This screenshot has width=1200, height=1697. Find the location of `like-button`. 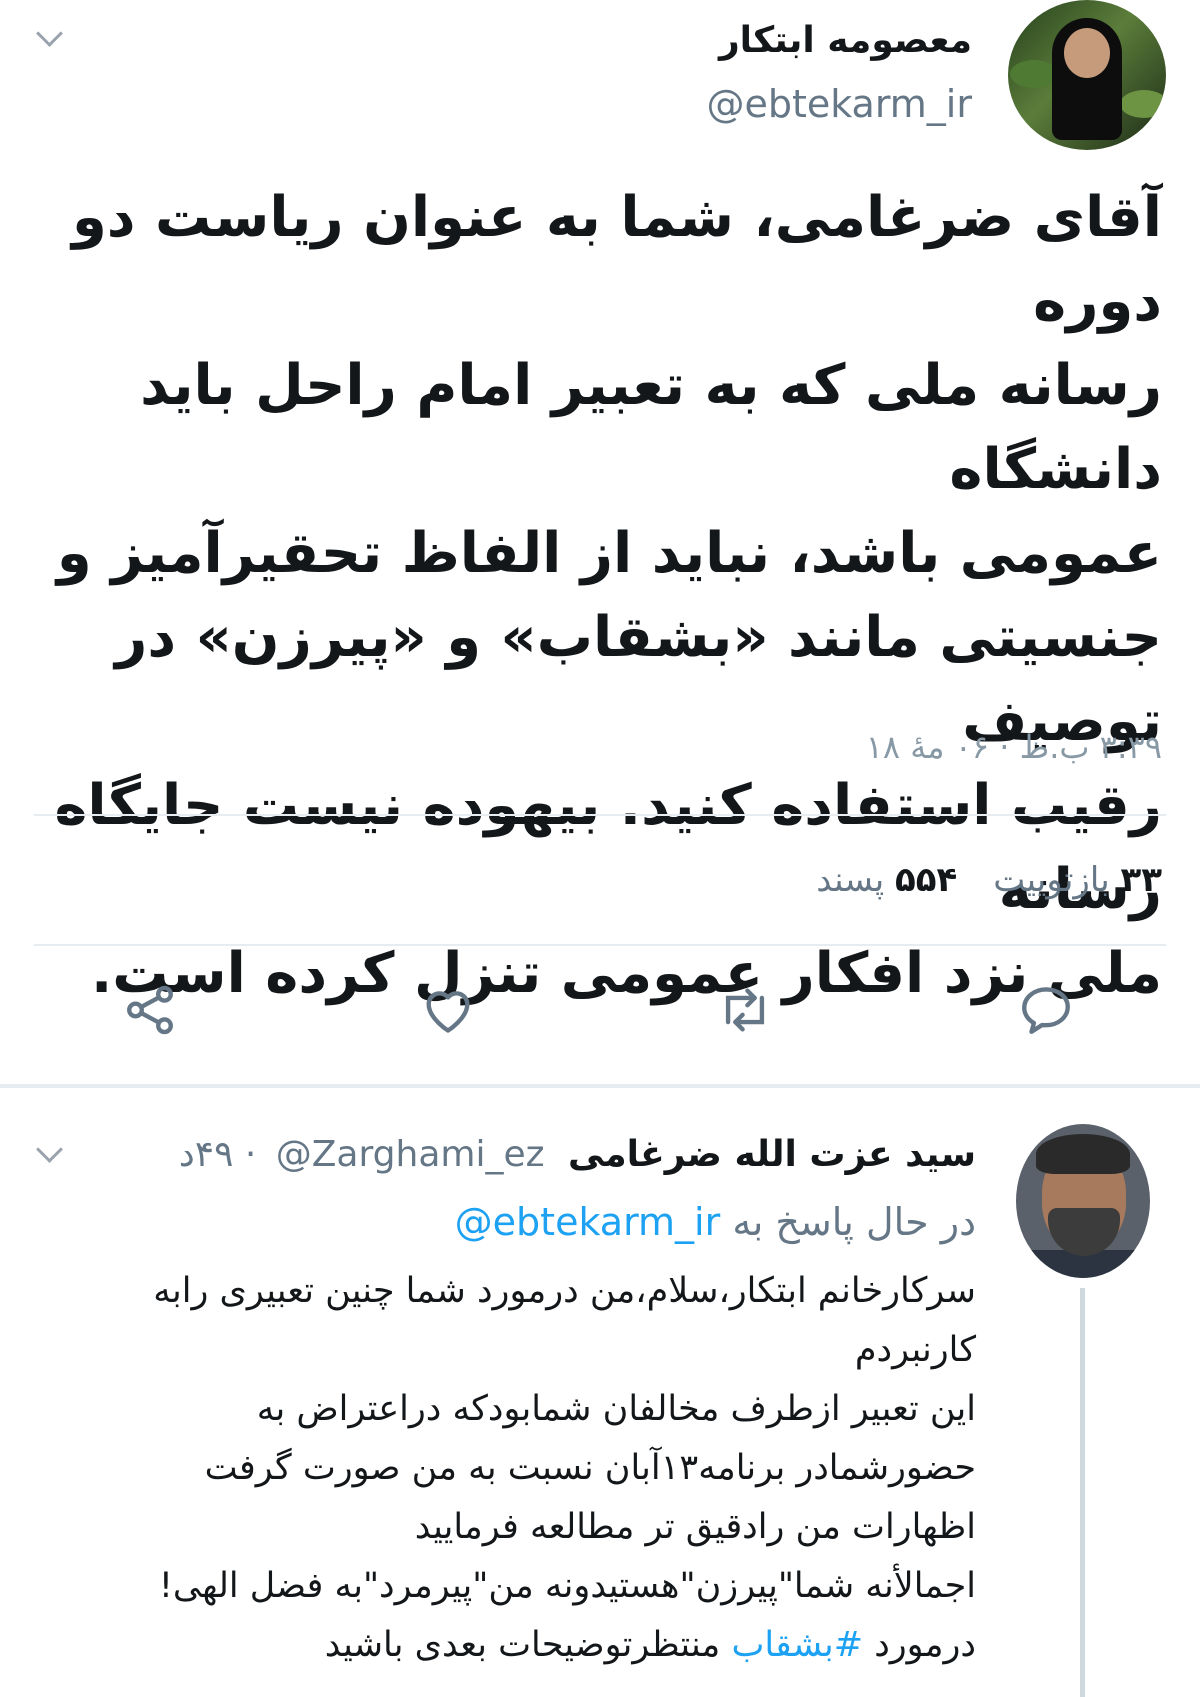

like-button is located at coordinates (448, 1010).